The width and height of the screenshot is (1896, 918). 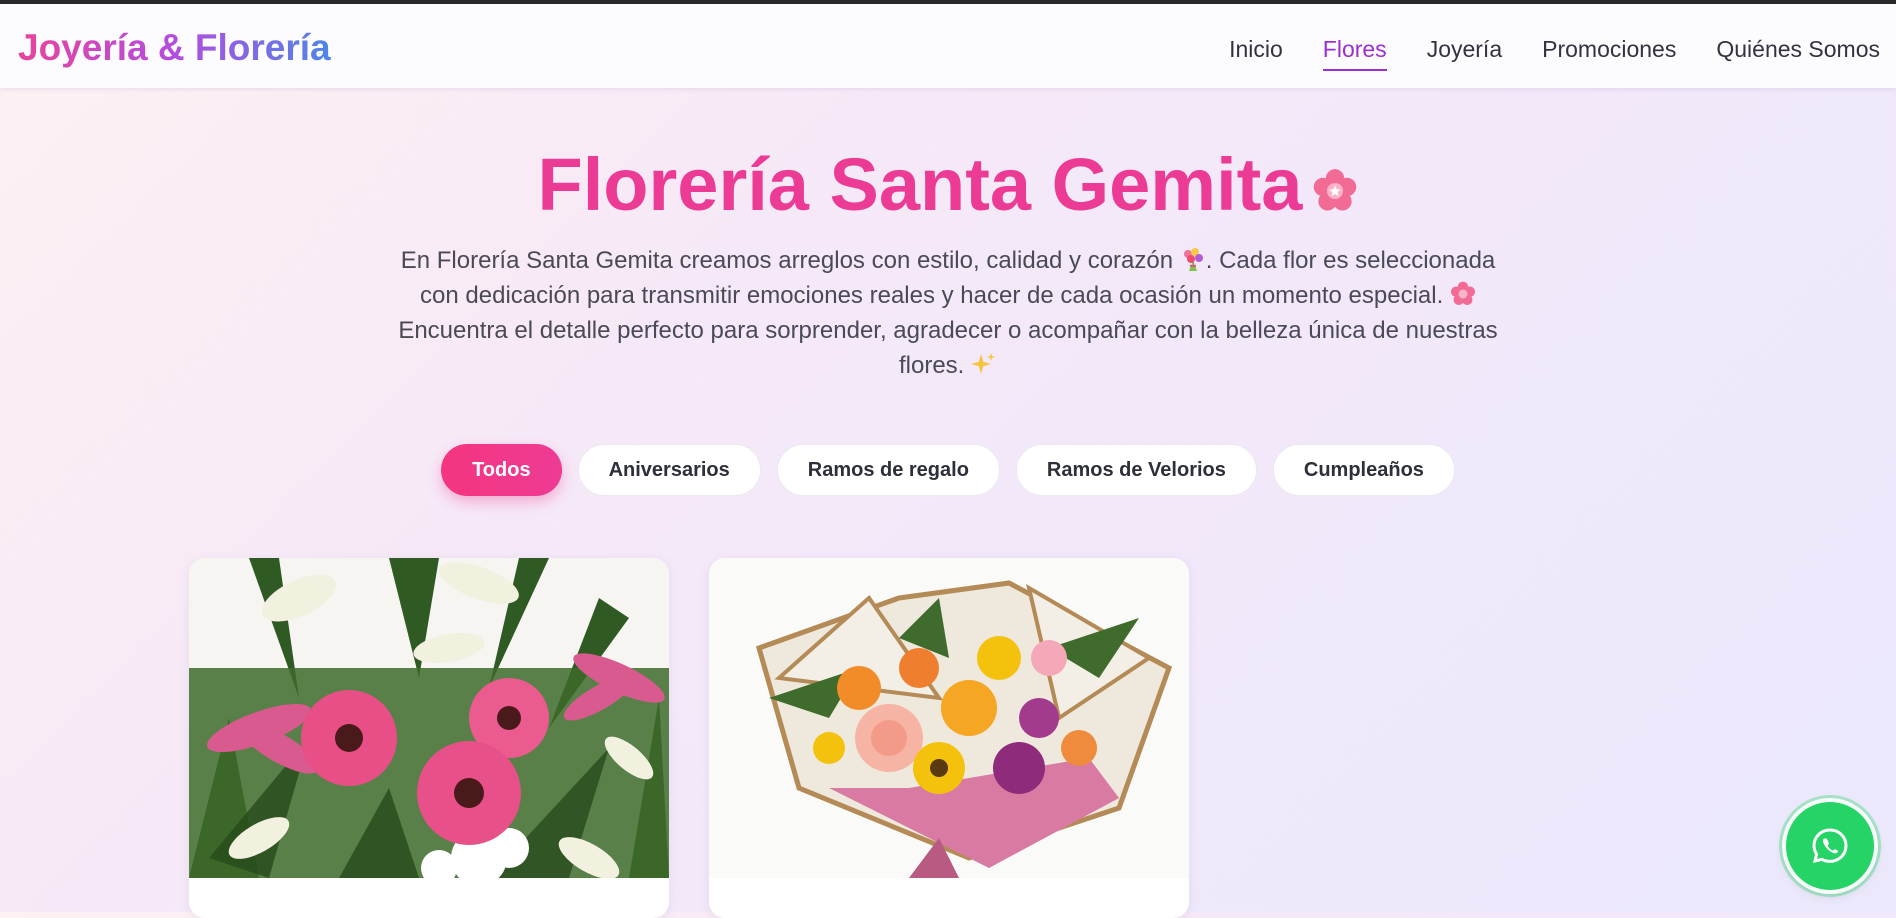 I want to click on nav-link-flores: Flores, so click(x=1354, y=52).